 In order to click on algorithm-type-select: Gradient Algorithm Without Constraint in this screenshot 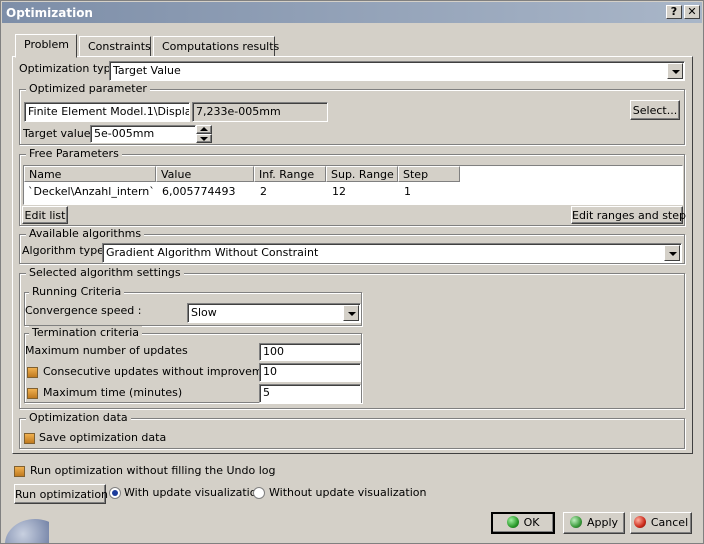, I will do `click(392, 253)`.